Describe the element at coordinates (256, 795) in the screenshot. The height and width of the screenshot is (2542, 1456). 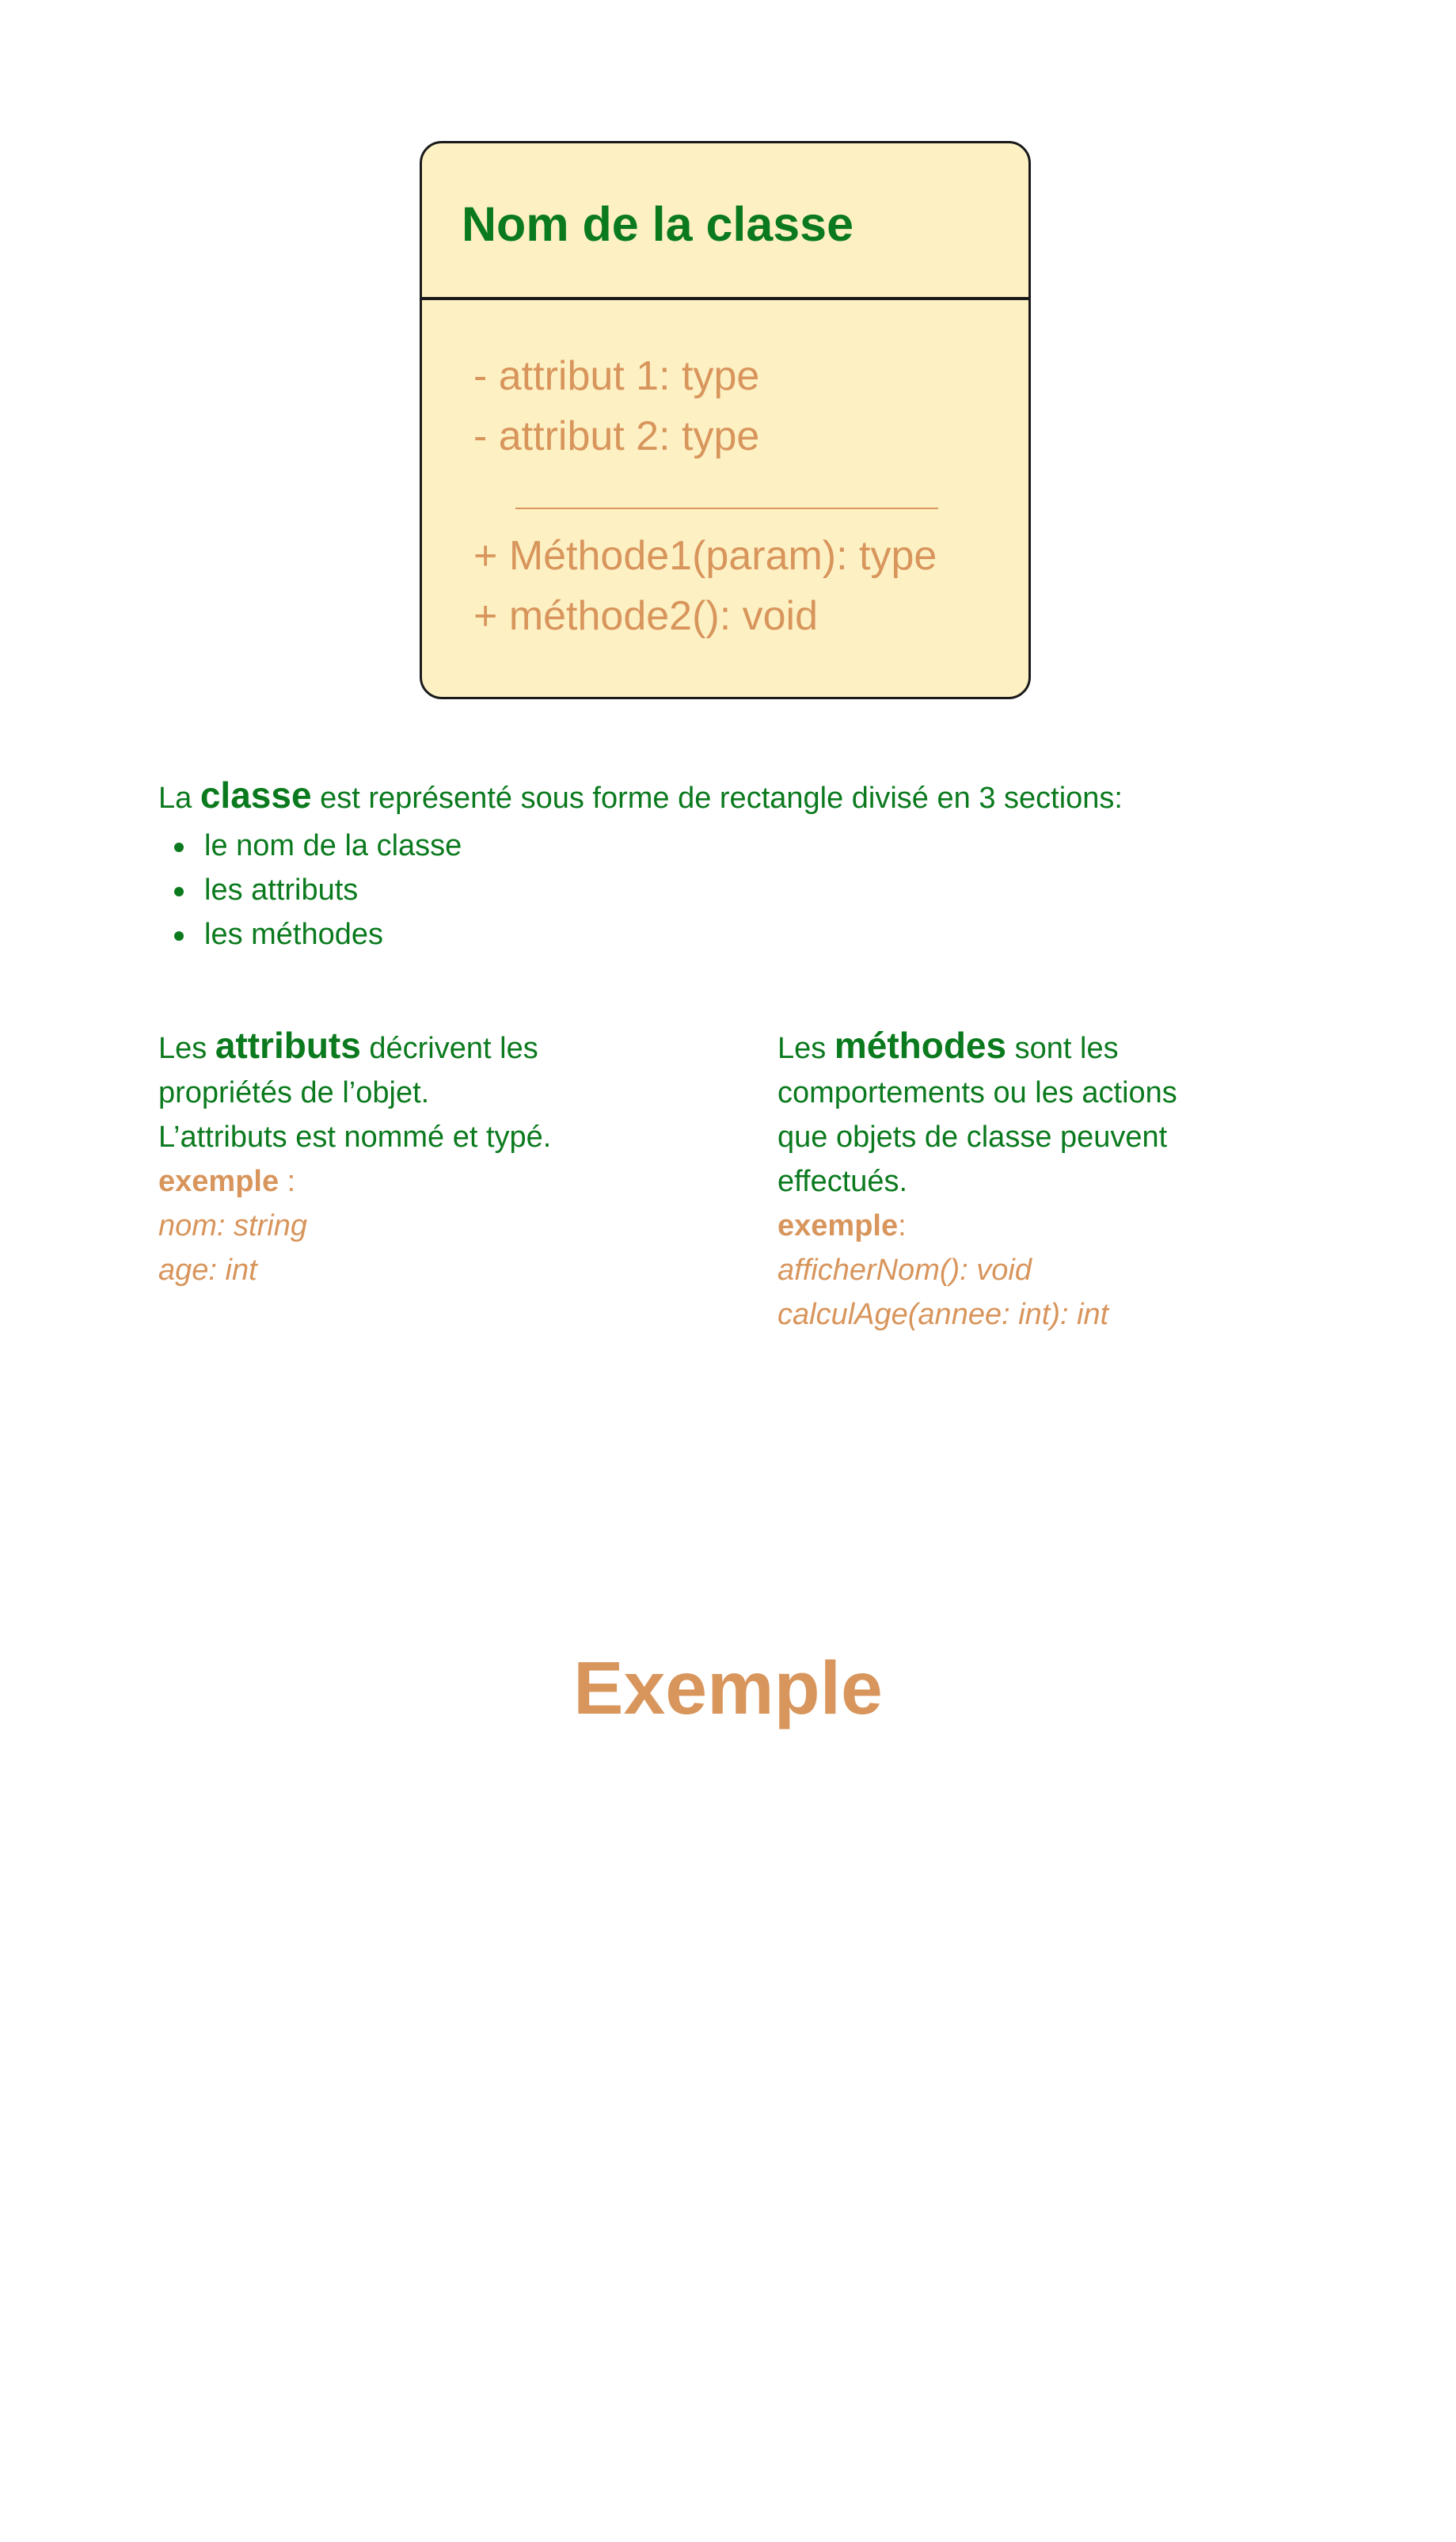
I see `intro-keyword: classe` at that location.